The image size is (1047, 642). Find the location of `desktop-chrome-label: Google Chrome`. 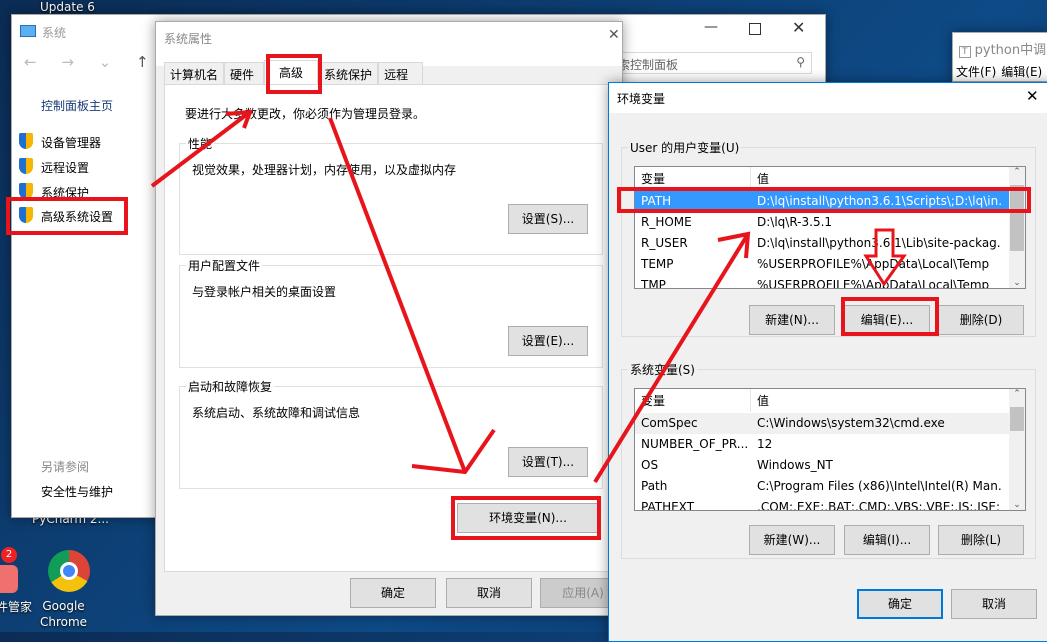

desktop-chrome-label: Google Chrome is located at coordinates (63, 614).